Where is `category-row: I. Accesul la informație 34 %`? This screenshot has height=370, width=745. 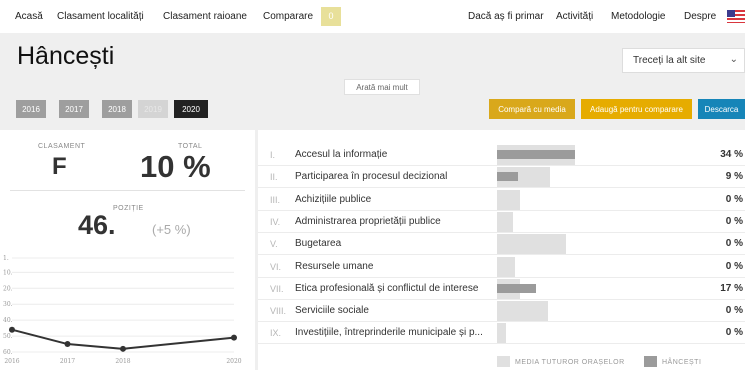
category-row: I. Accesul la informație 34 % is located at coordinates (501, 155).